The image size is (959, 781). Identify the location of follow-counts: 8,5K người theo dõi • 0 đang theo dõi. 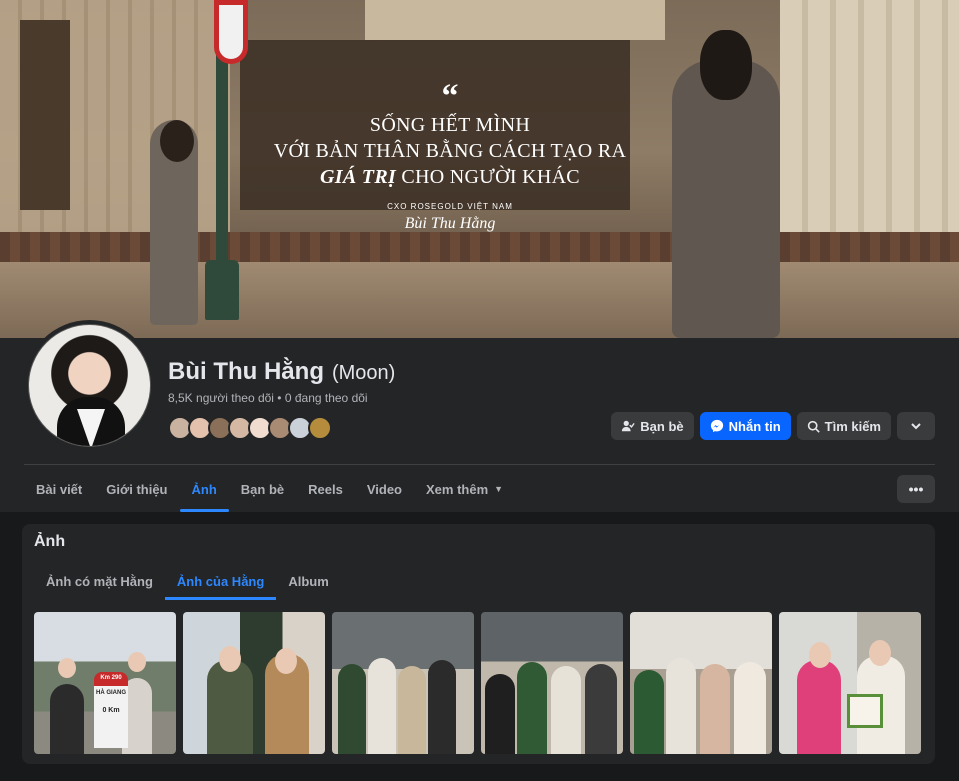
(268, 398).